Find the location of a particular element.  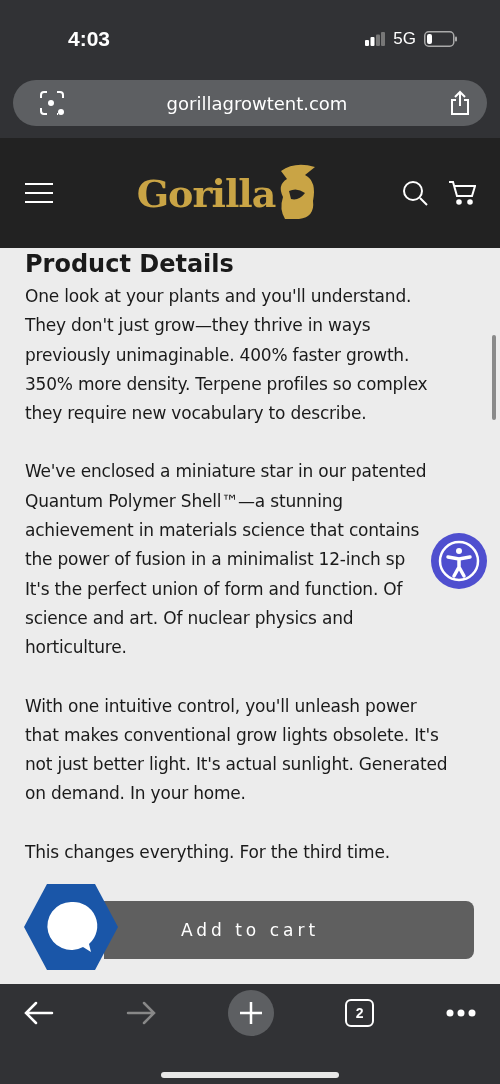

network-type: 5G is located at coordinates (404, 39).